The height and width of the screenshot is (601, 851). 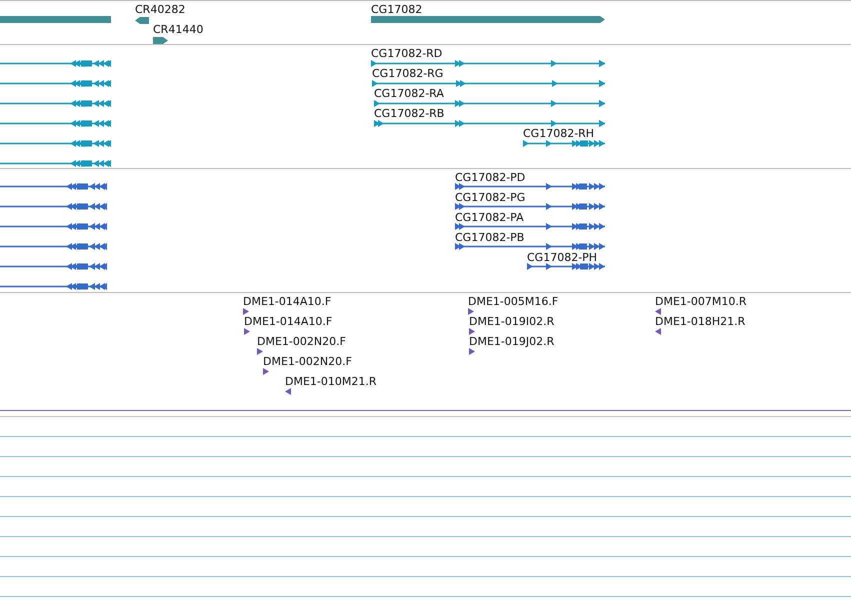 I want to click on feature-label: CG17082-PG, so click(x=490, y=197).